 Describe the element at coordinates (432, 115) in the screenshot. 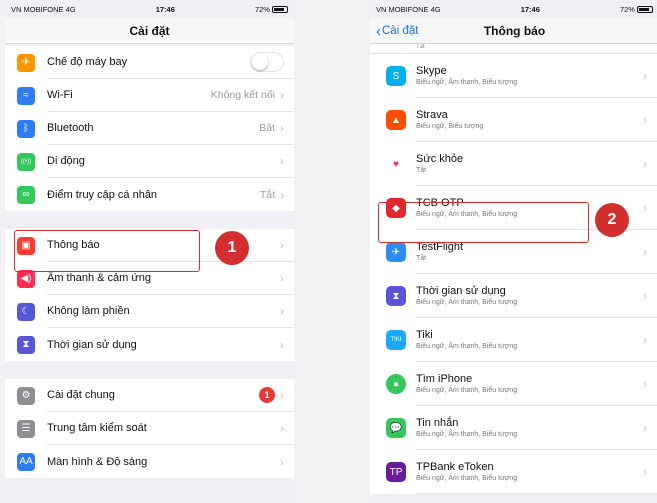

I see `app-name: Strava` at that location.